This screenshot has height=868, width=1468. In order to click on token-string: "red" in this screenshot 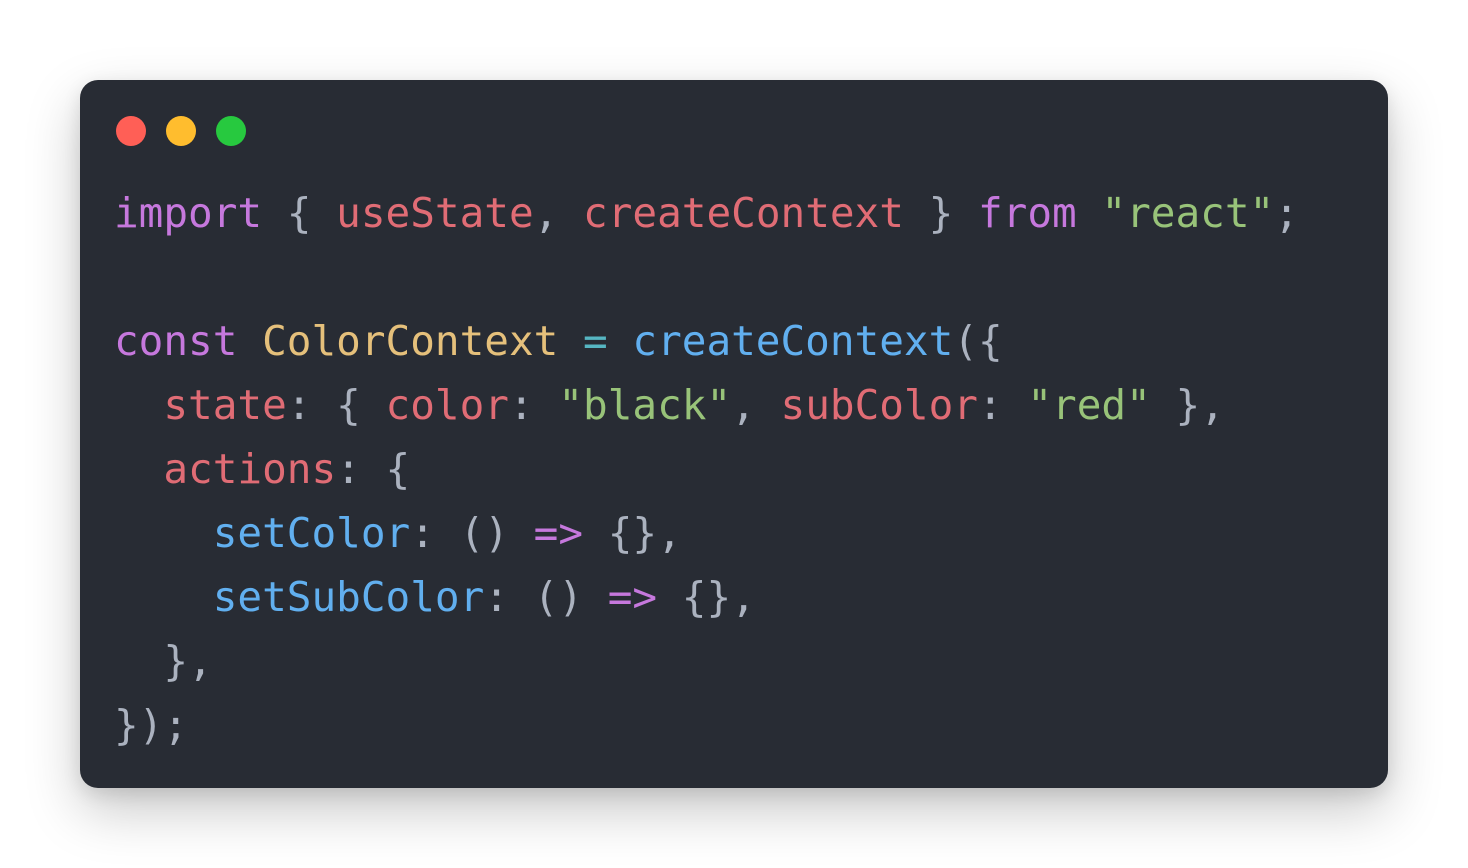, I will do `click(1089, 405)`.